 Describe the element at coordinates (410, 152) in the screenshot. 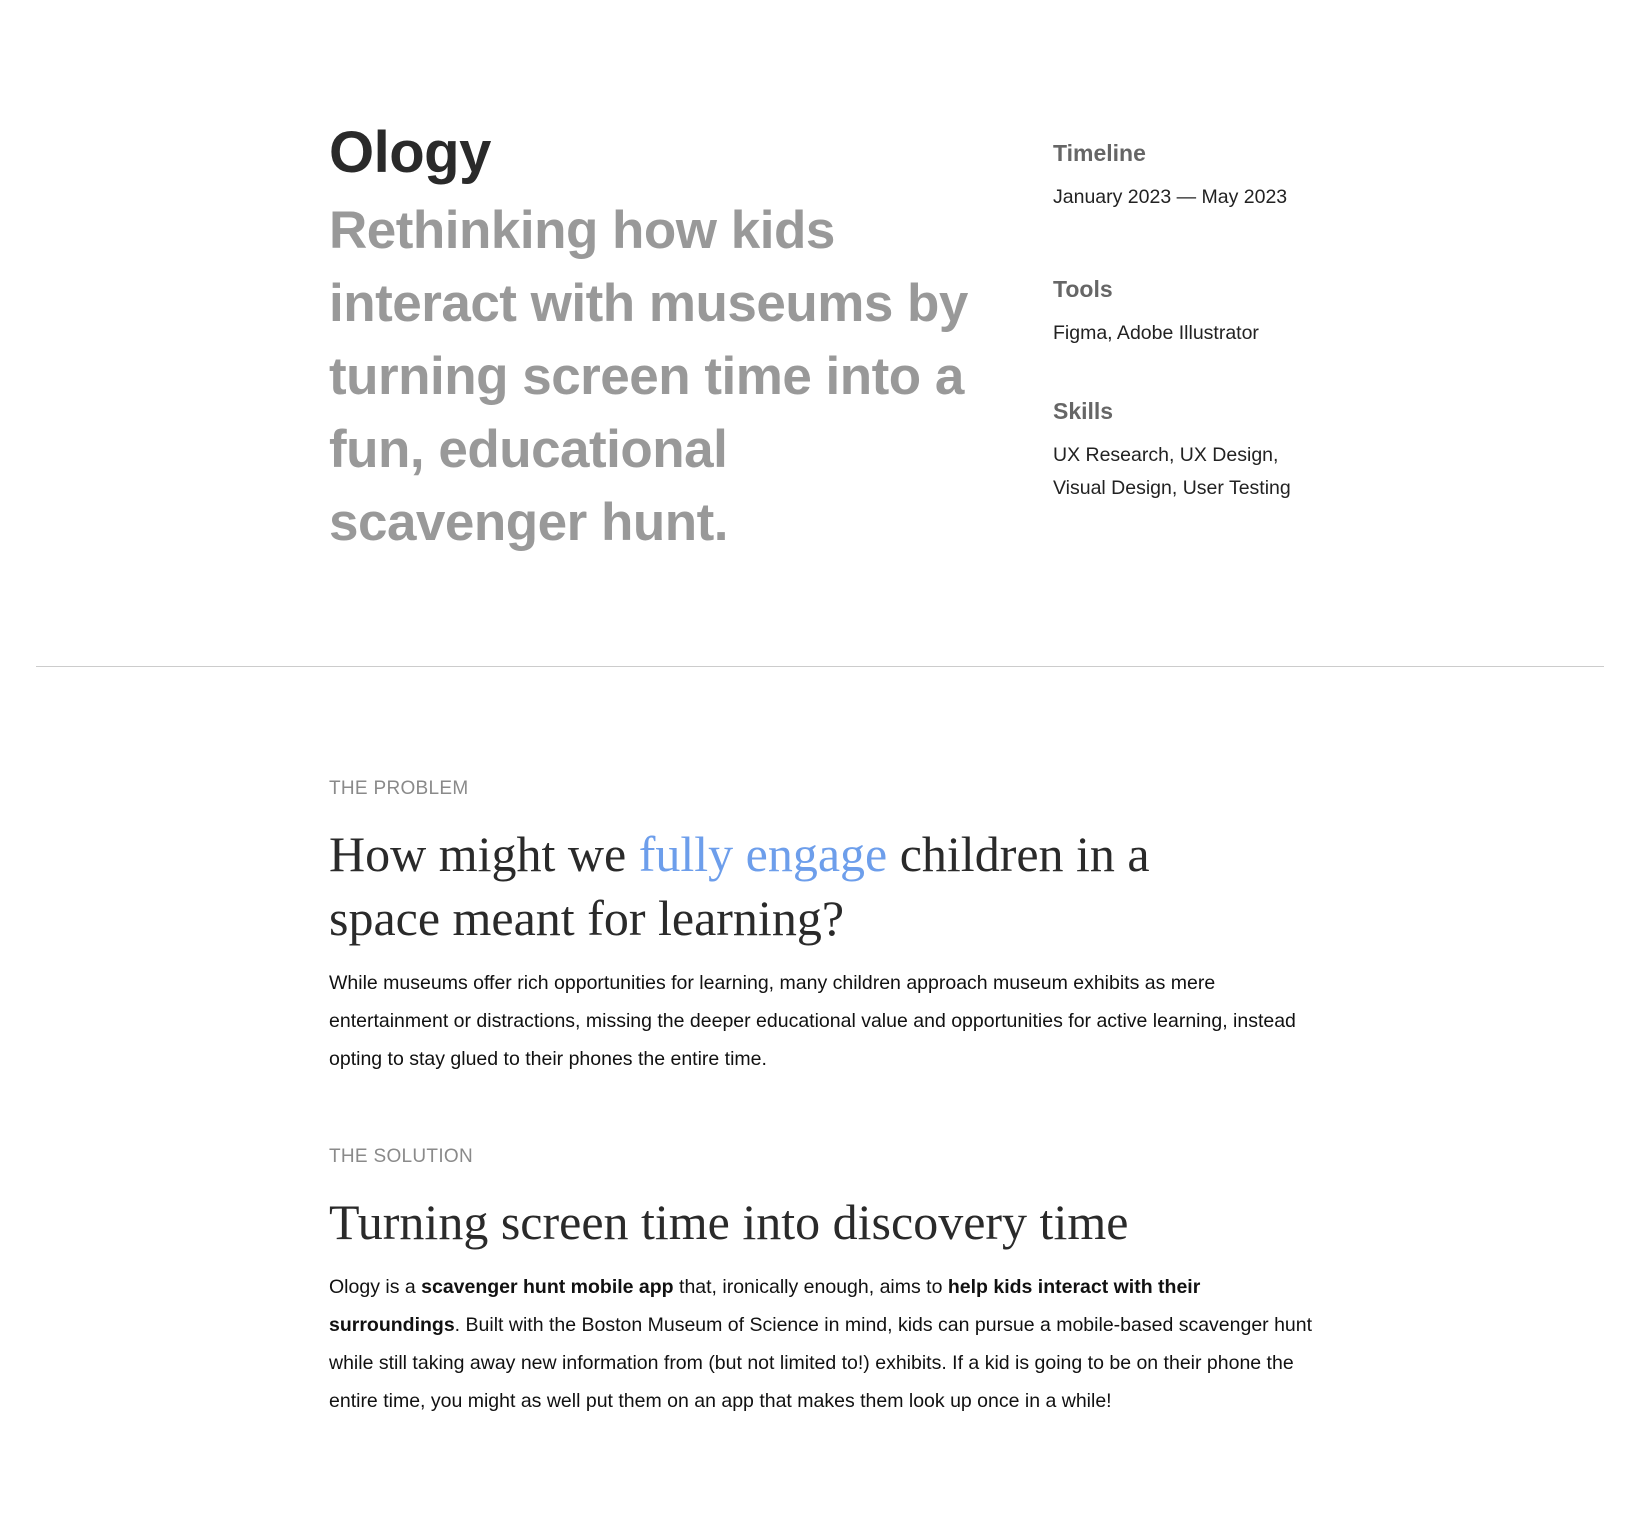

I see `project-title: Ology` at that location.